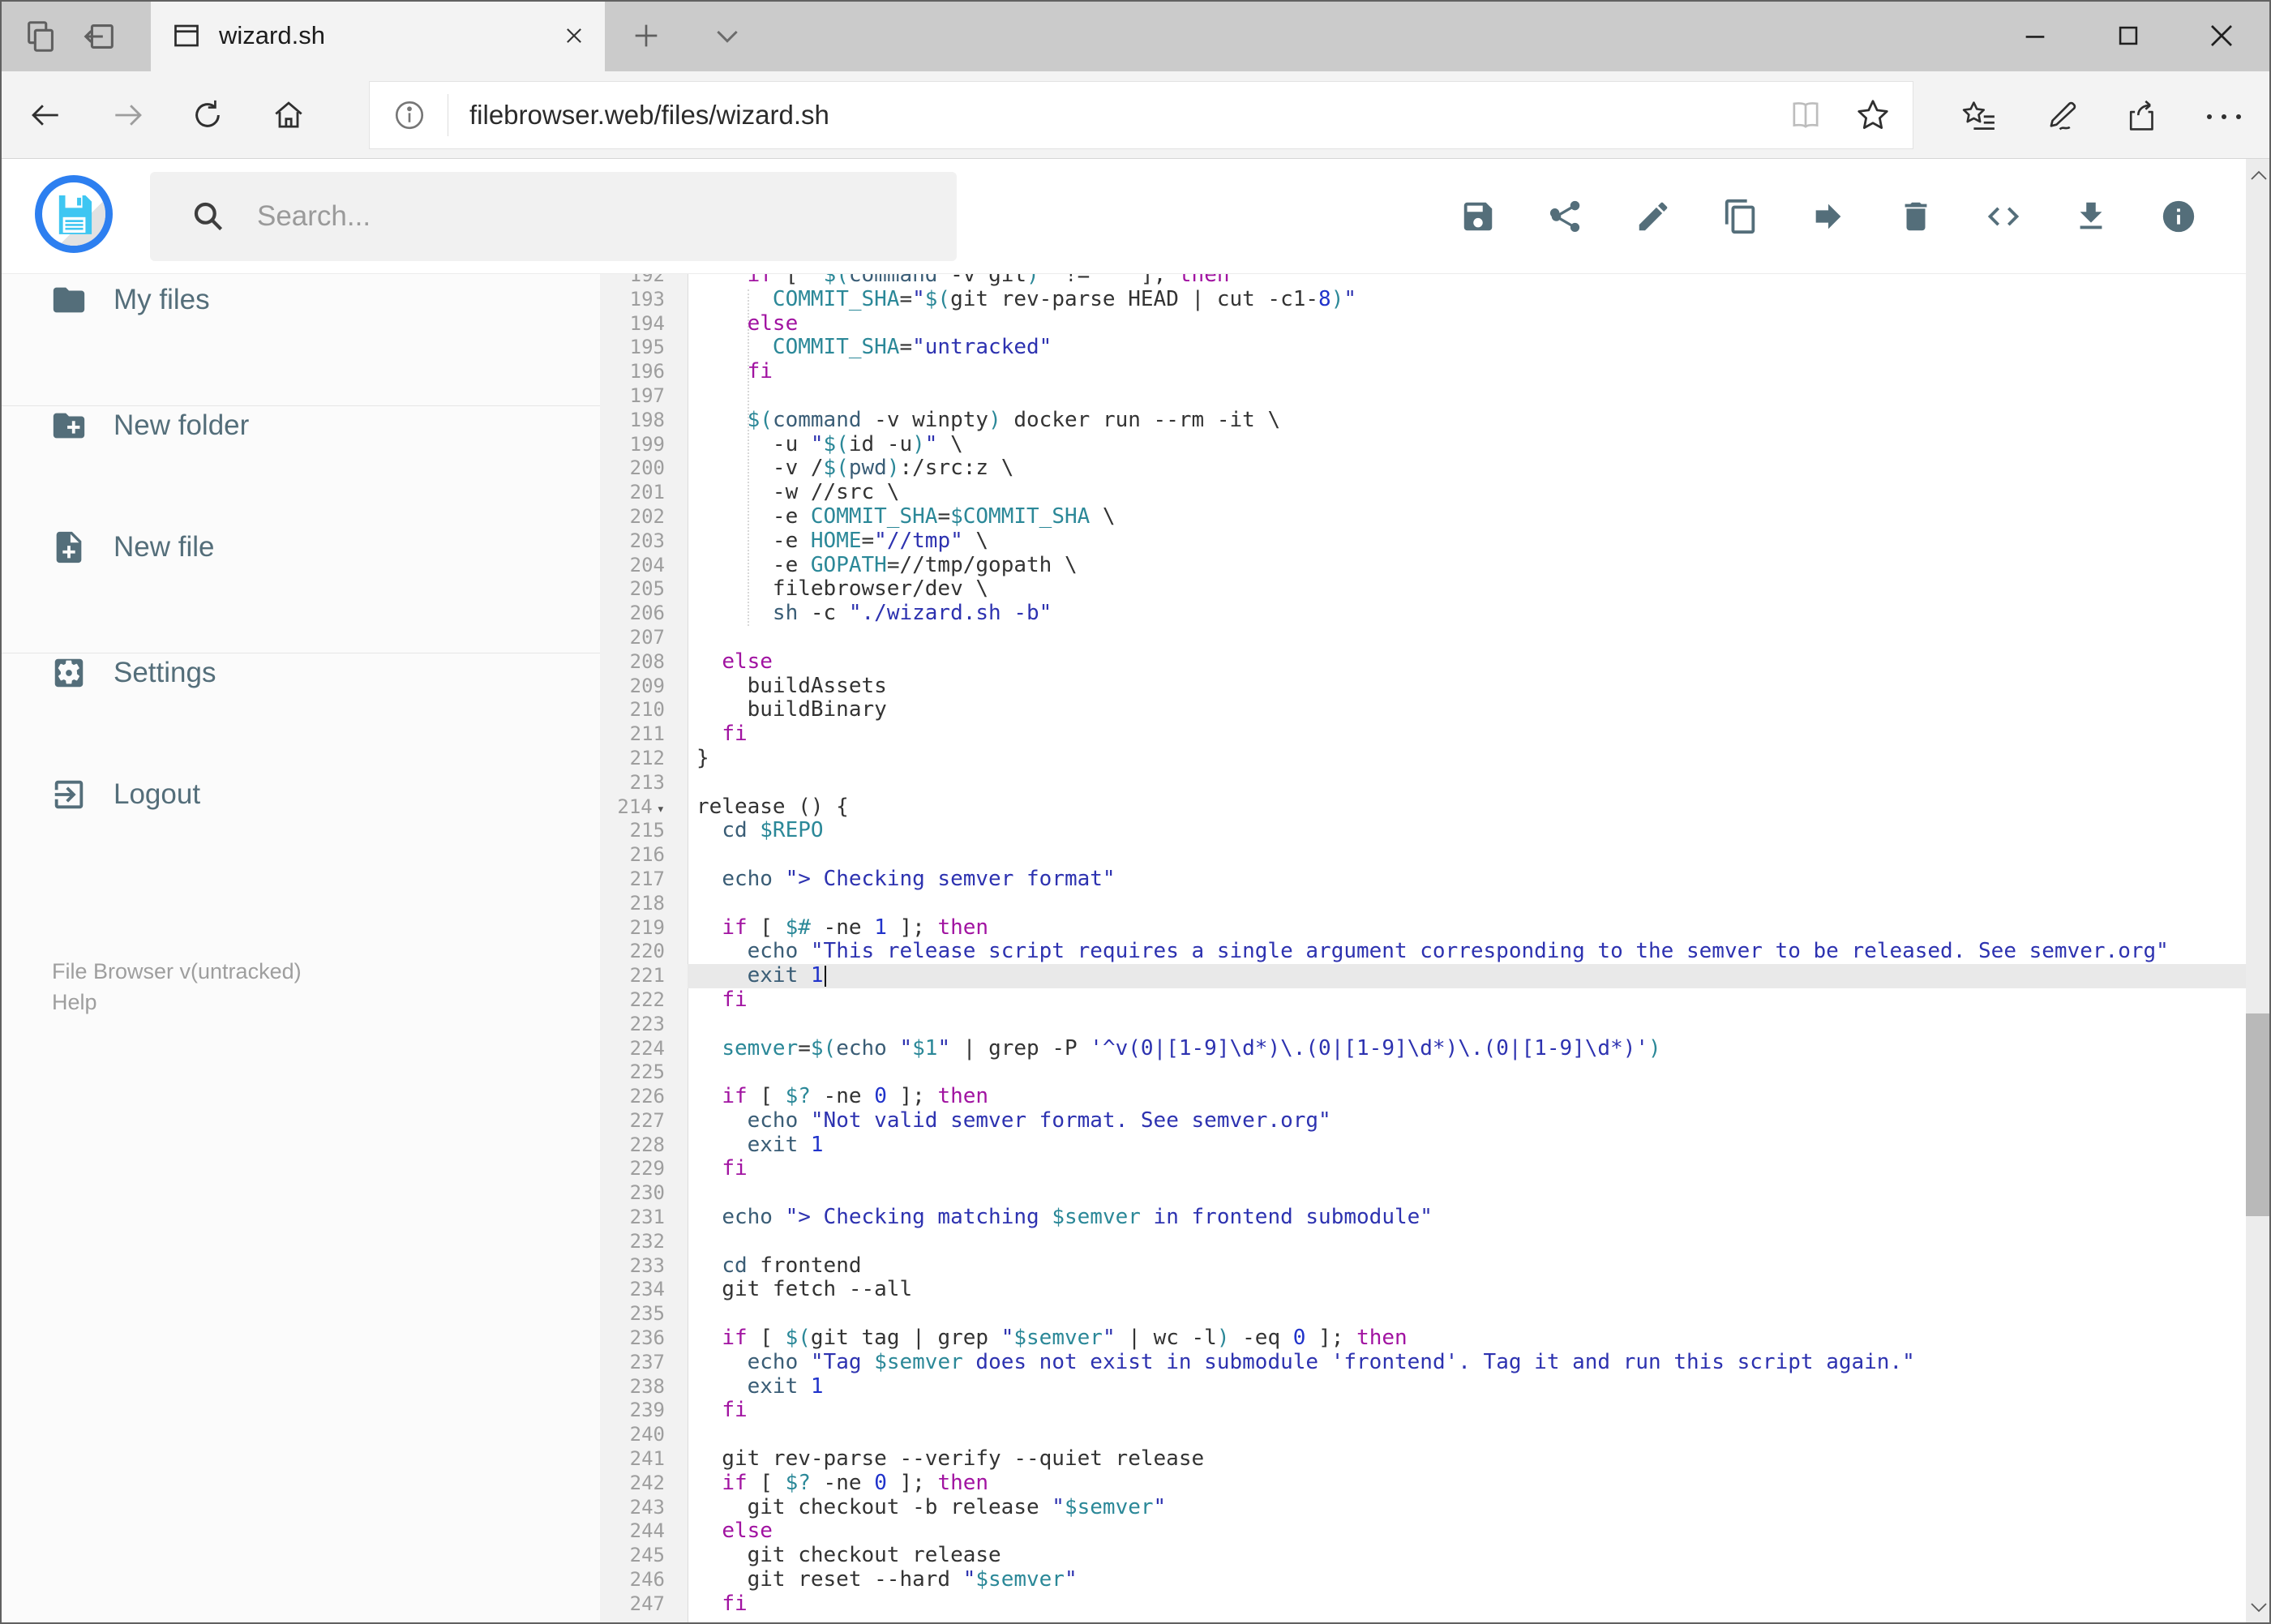 Image resolution: width=2271 pixels, height=1624 pixels. Describe the element at coordinates (1423, 1025) in the screenshot. I see `code-line: 223` at that location.